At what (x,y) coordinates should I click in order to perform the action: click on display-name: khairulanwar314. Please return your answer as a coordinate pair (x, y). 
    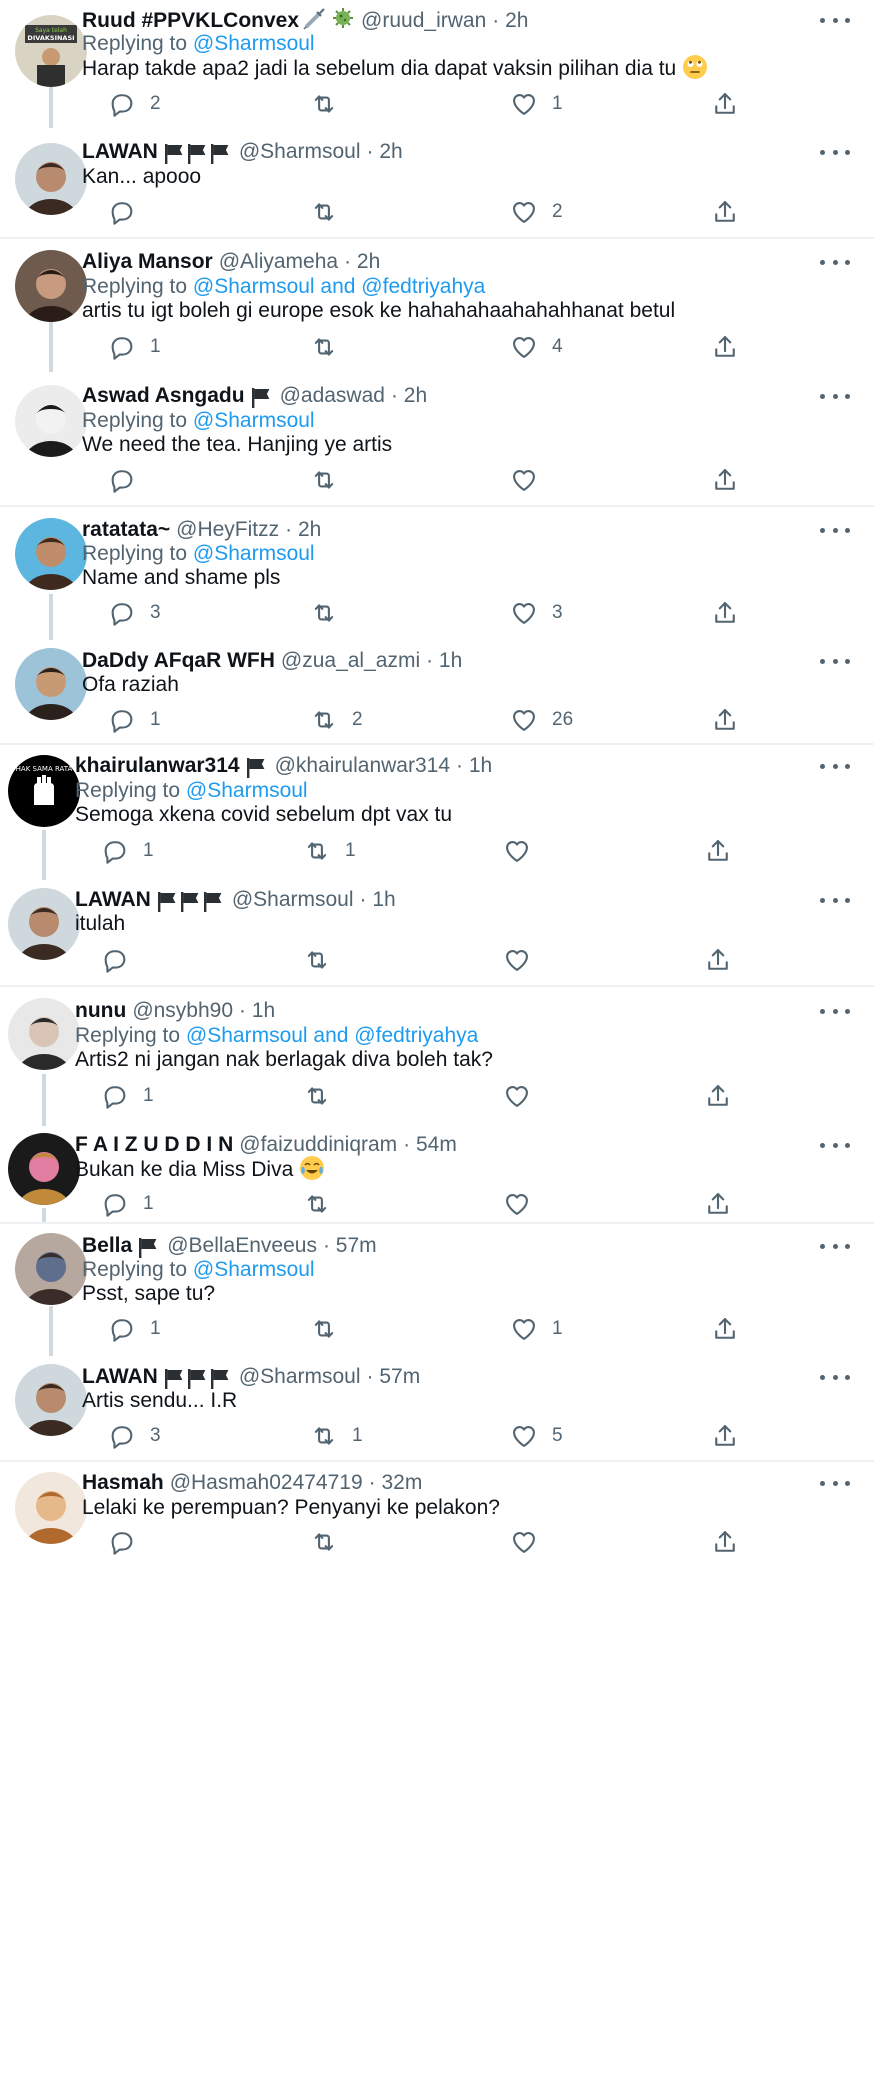
    Looking at the image, I should click on (157, 765).